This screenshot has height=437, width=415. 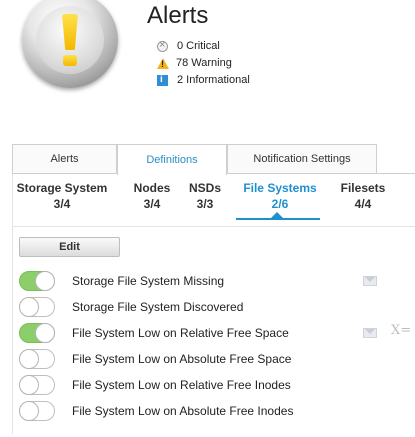 I want to click on subtab-label: File Systems, so click(x=280, y=188).